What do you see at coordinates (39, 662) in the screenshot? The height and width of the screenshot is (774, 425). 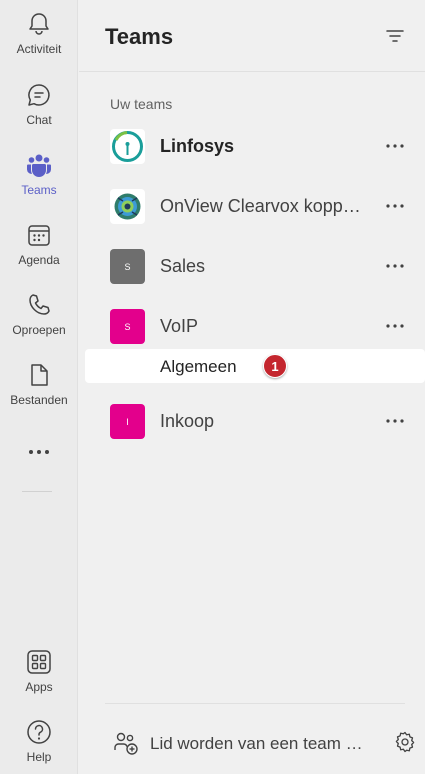 I see `apps-icon` at bounding box center [39, 662].